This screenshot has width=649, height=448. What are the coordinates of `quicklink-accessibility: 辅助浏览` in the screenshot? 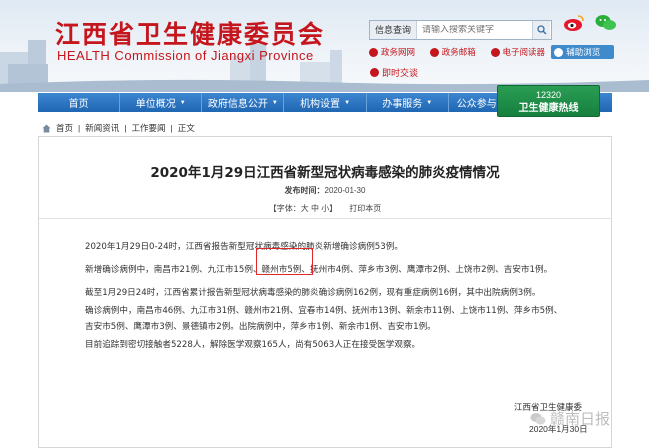 It's located at (582, 52).